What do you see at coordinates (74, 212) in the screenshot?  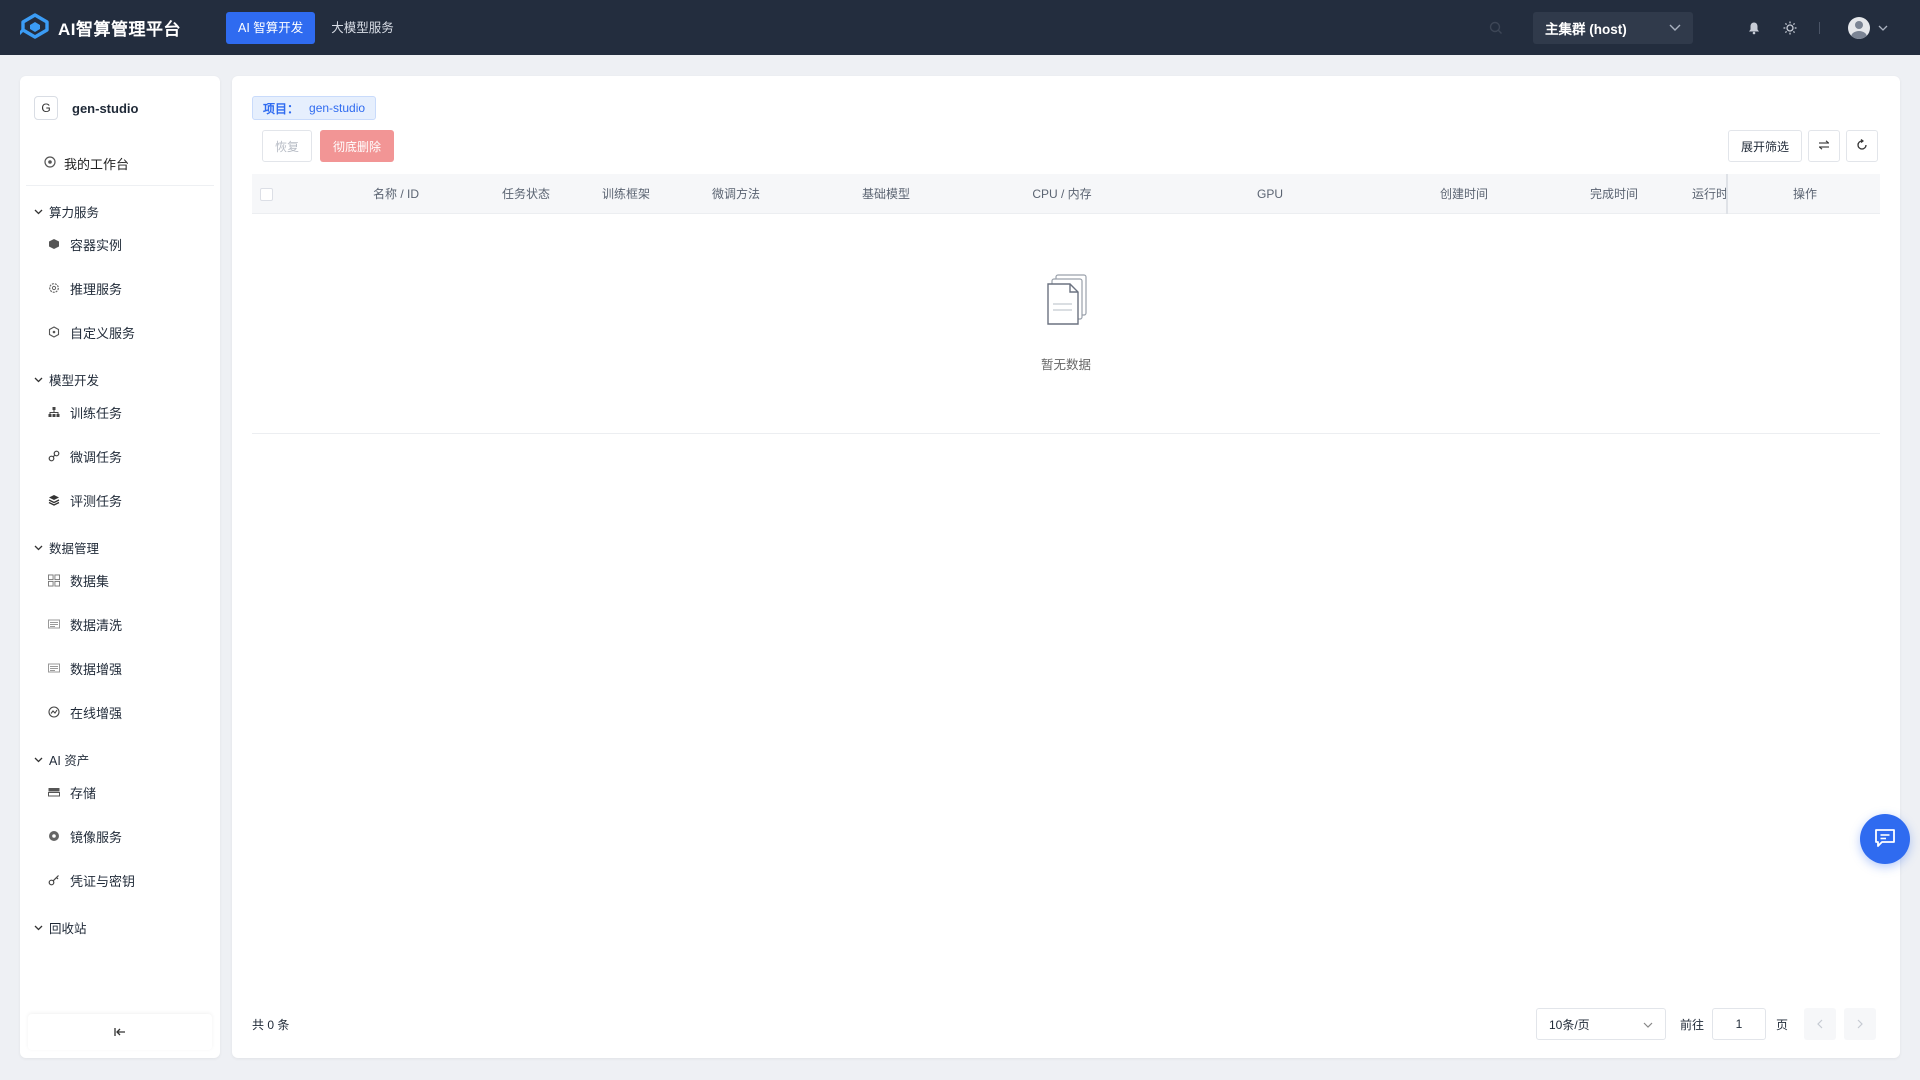 I see `sidebar-group-label: 算力服务` at bounding box center [74, 212].